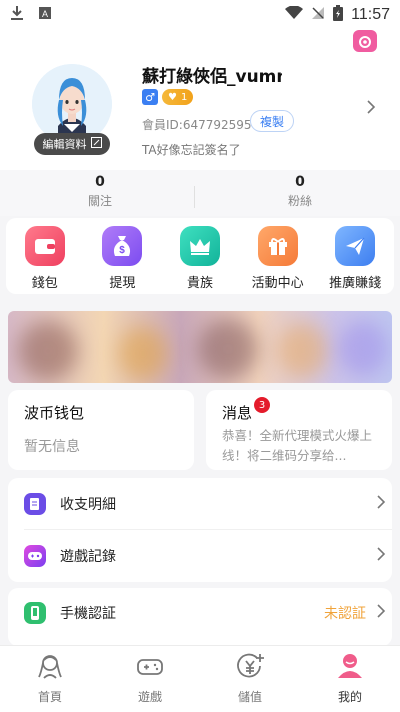 The height and width of the screenshot is (712, 400). I want to click on notification-a-icon: A, so click(45, 15).